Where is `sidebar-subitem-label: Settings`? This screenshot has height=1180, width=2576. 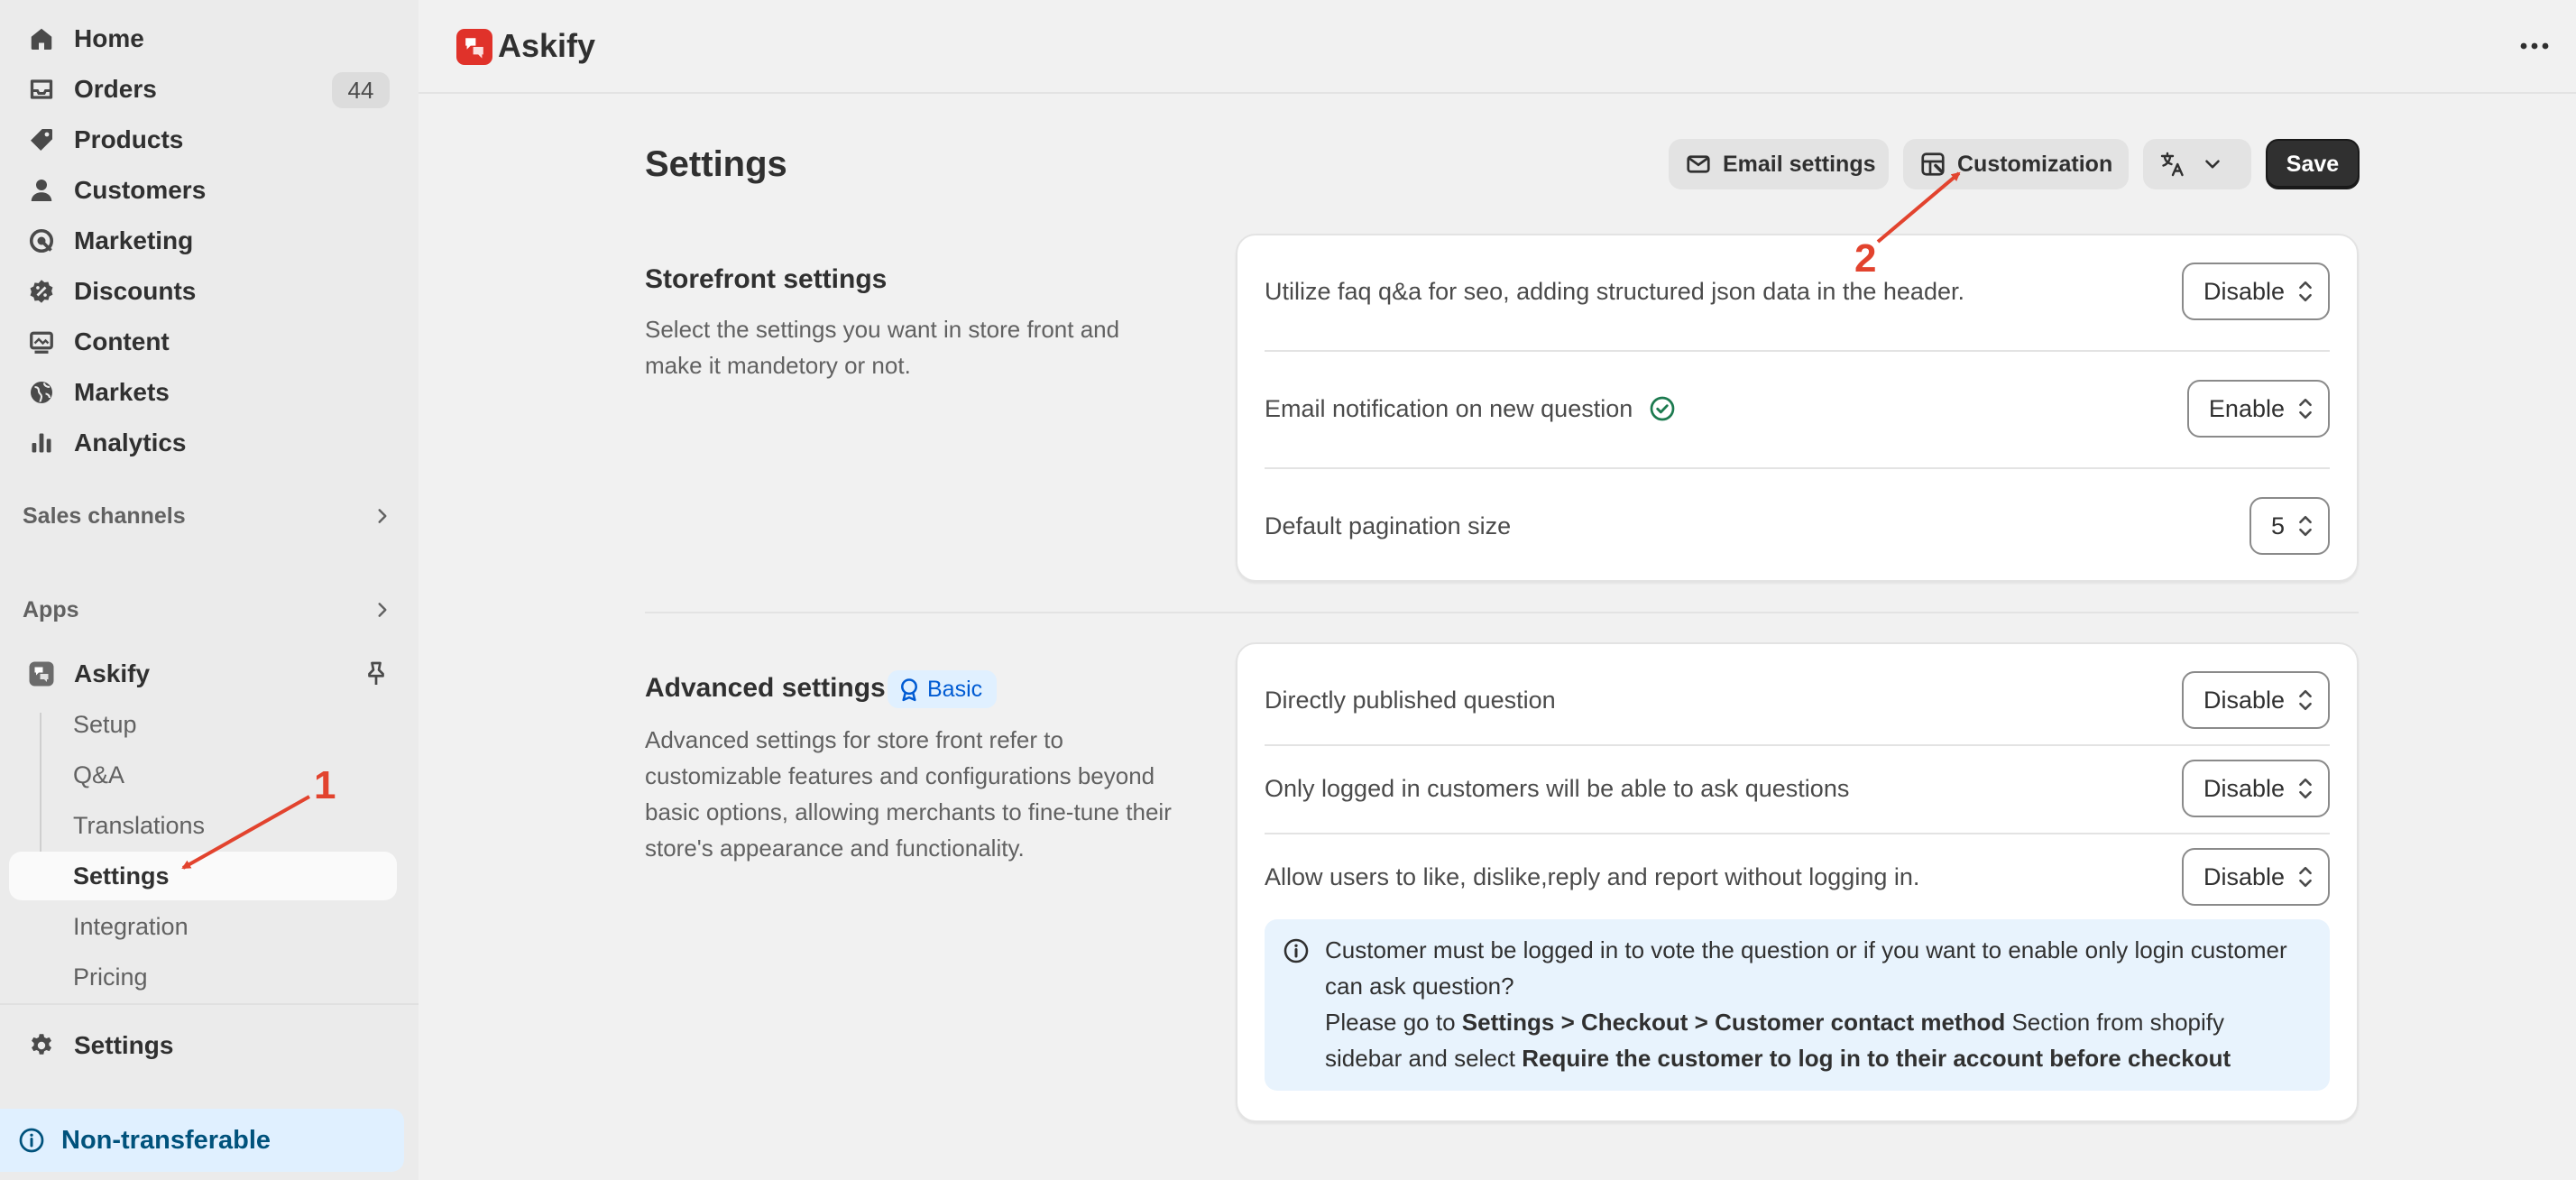
sidebar-subitem-label: Settings is located at coordinates (121, 876).